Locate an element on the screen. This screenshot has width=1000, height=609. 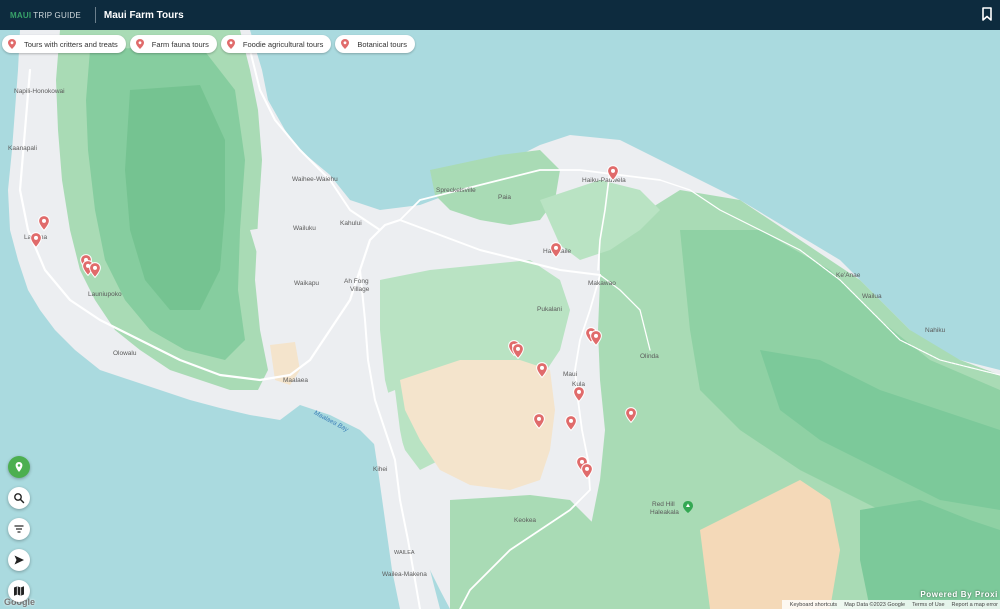
header-divider is located at coordinates (95, 15).